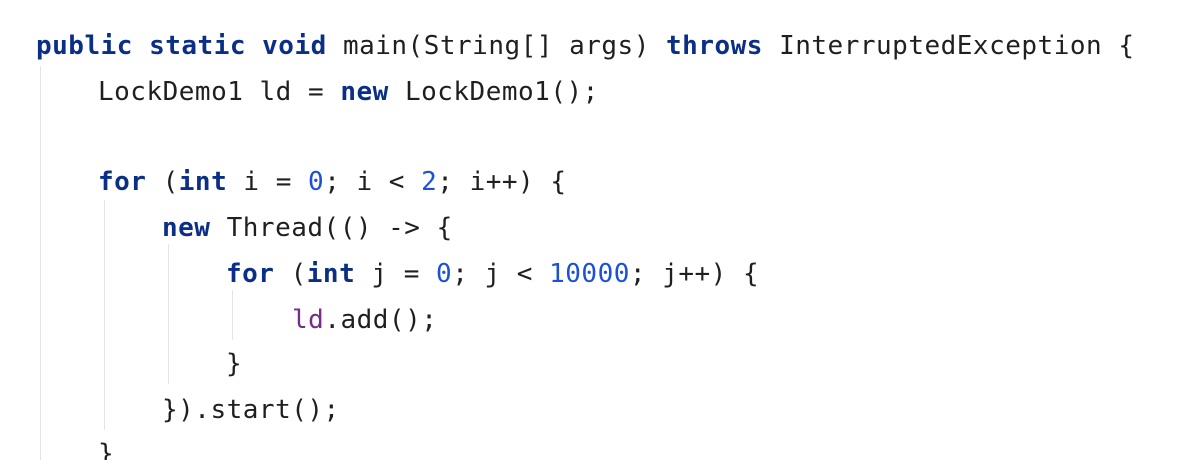  I want to click on loop-increment: ; j++) {, so click(694, 274).